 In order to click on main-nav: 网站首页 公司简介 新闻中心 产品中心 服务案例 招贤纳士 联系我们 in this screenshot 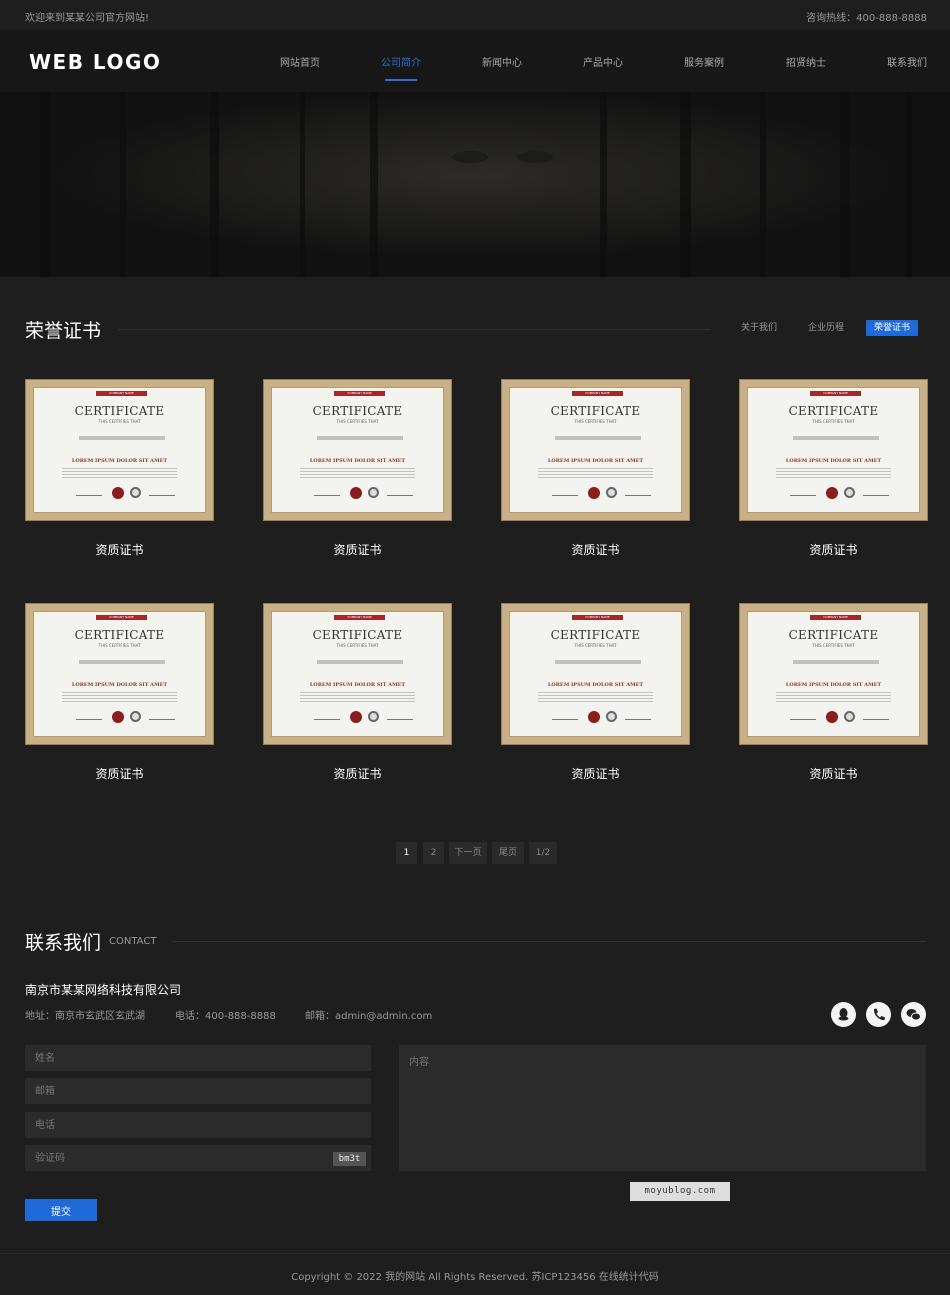, I will do `click(600, 61)`.